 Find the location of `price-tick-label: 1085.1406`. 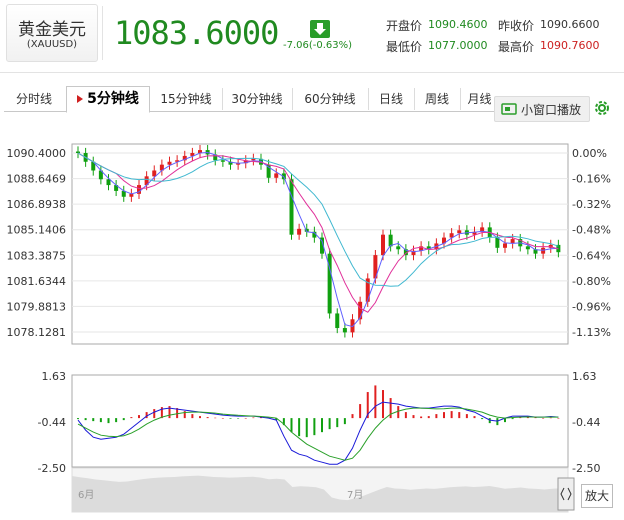

price-tick-label: 1085.1406 is located at coordinates (37, 230).